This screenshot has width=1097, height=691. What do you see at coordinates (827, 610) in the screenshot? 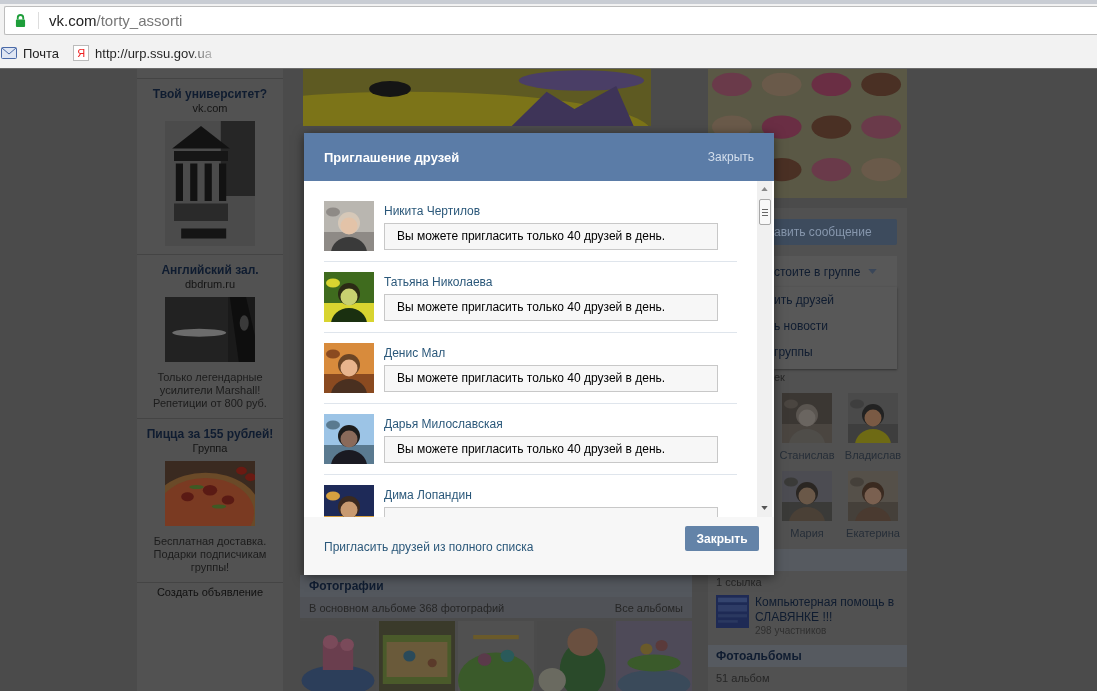
I see `group-link: Компьютерная помощь в СЛАВЯНКЕ !!!` at bounding box center [827, 610].